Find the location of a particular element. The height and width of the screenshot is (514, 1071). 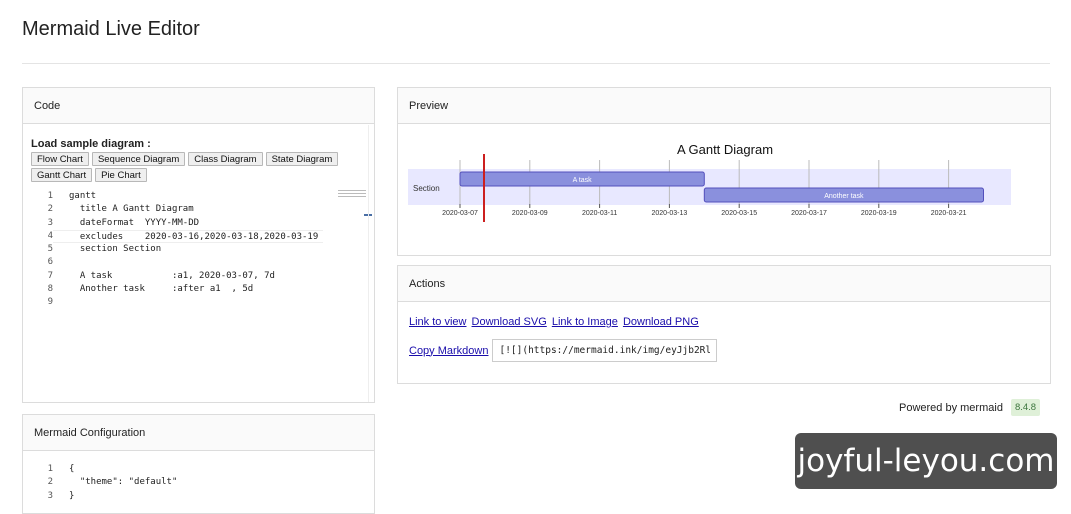

section-label: Section is located at coordinates (426, 188).